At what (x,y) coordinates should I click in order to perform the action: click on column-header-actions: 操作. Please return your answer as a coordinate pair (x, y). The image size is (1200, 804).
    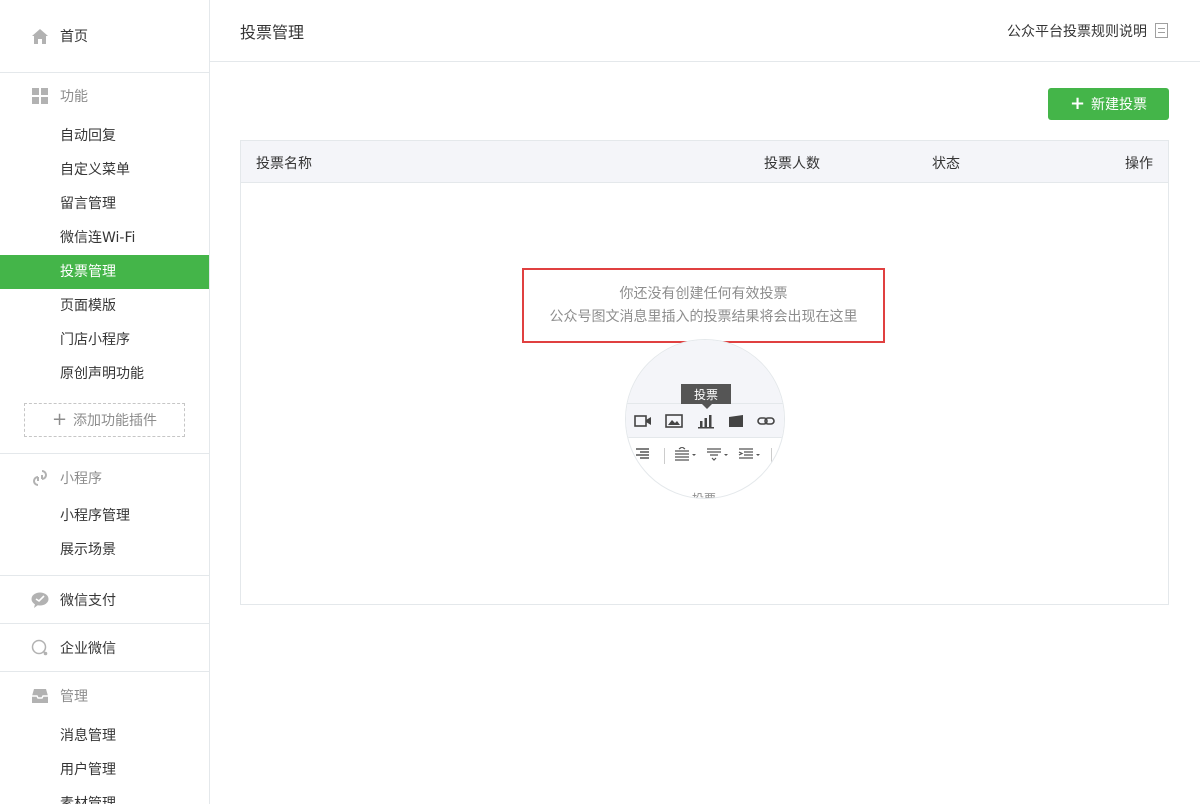
    Looking at the image, I should click on (1139, 164).